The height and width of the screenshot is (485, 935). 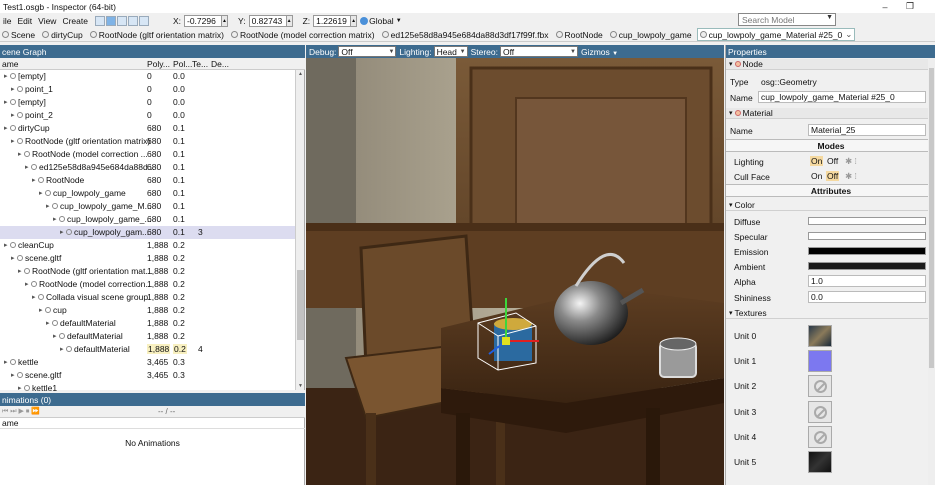 I want to click on alpha-input: 1.0, so click(x=867, y=281).